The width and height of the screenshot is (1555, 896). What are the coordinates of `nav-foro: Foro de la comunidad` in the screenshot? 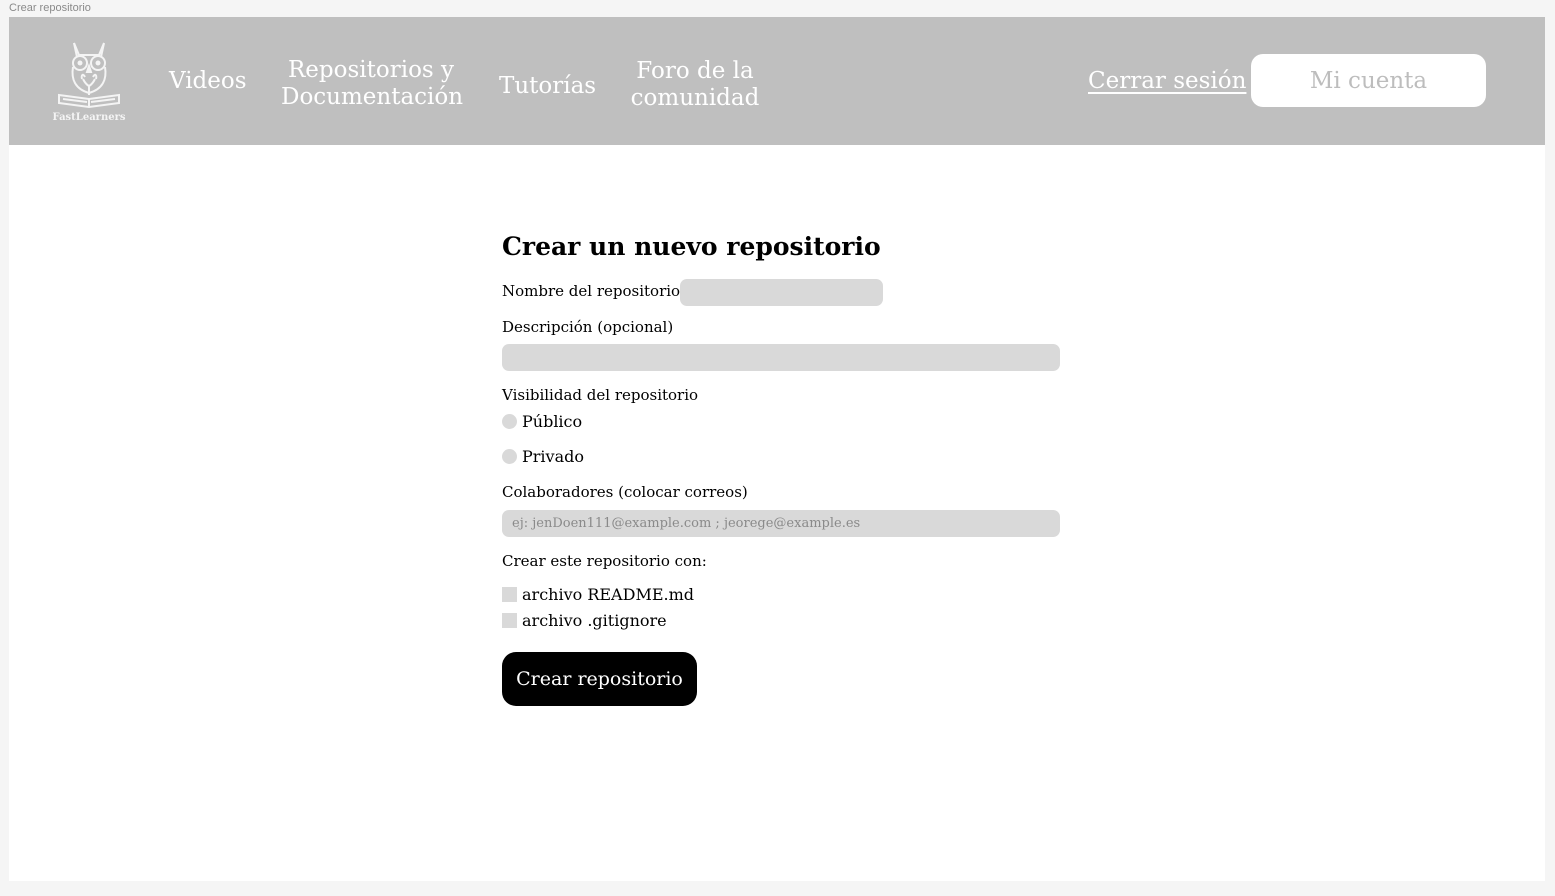 It's located at (695, 85).